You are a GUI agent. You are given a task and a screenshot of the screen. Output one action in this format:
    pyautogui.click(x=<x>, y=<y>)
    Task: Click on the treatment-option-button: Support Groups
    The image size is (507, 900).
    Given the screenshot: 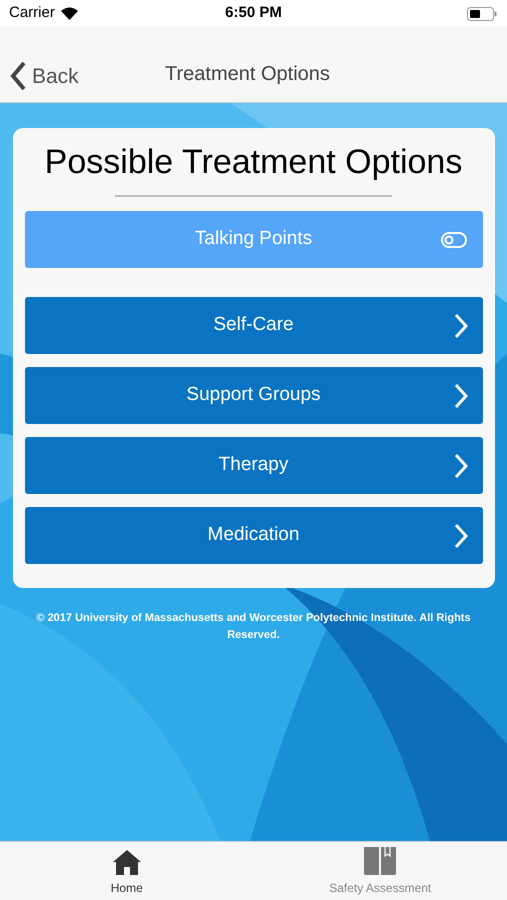 What is the action you would take?
    pyautogui.click(x=253, y=395)
    